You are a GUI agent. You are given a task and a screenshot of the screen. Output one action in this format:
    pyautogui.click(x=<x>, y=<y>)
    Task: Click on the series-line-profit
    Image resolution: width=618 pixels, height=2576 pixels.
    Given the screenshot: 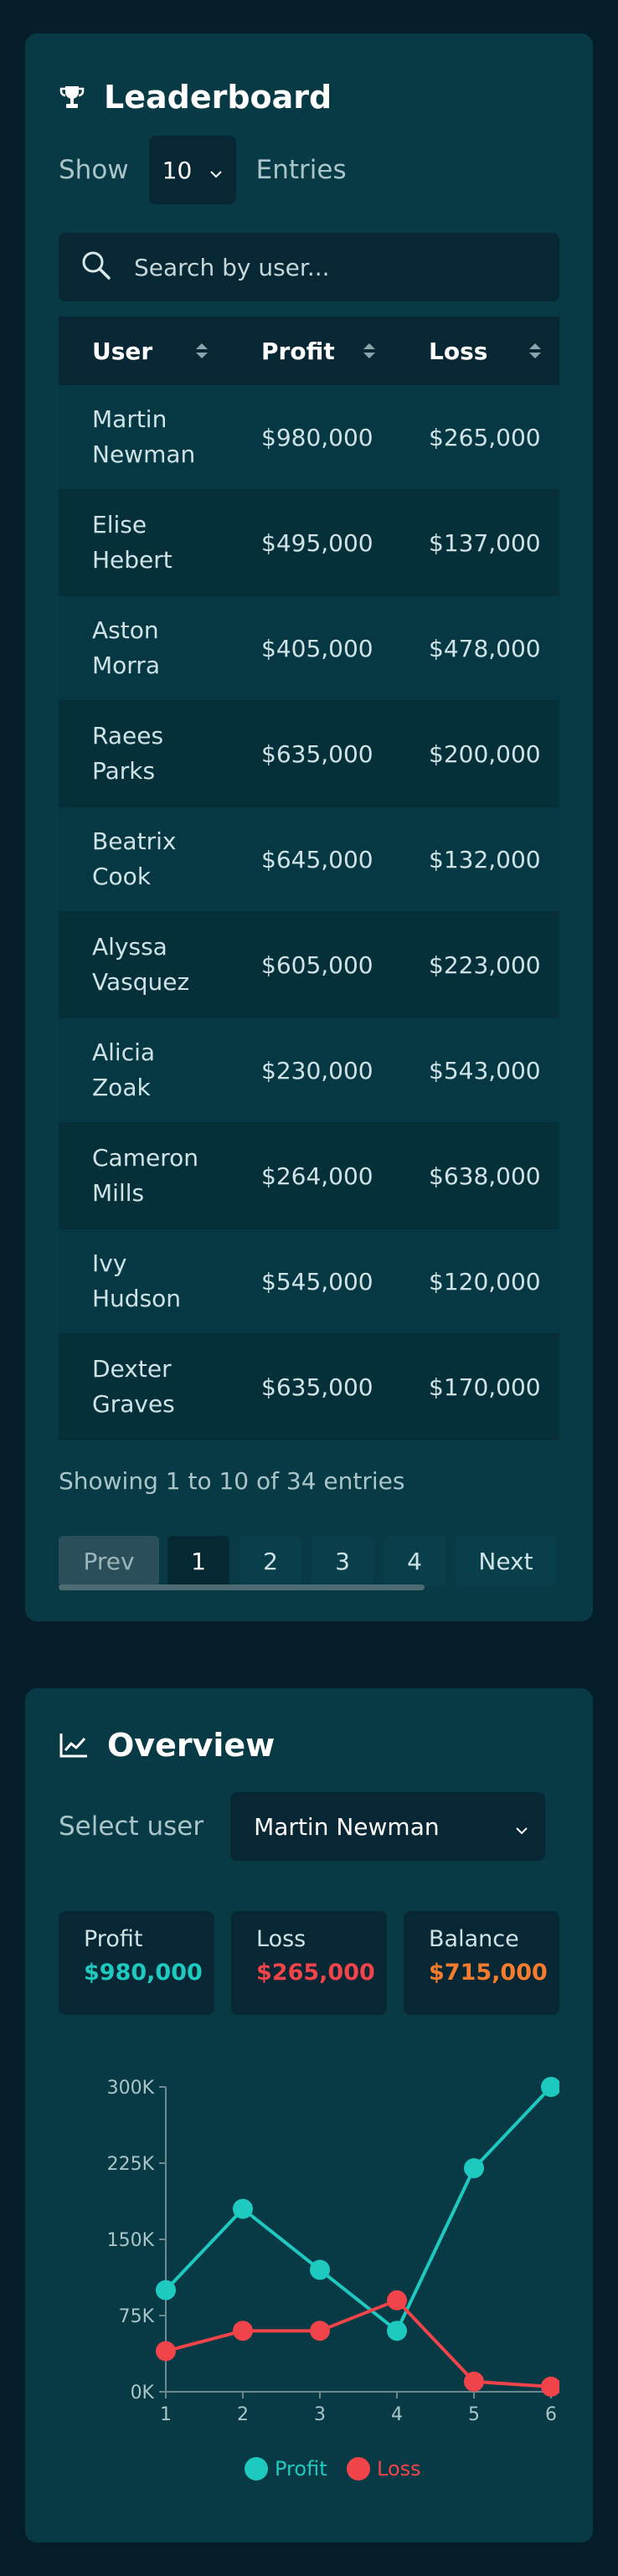 What is the action you would take?
    pyautogui.click(x=358, y=2209)
    